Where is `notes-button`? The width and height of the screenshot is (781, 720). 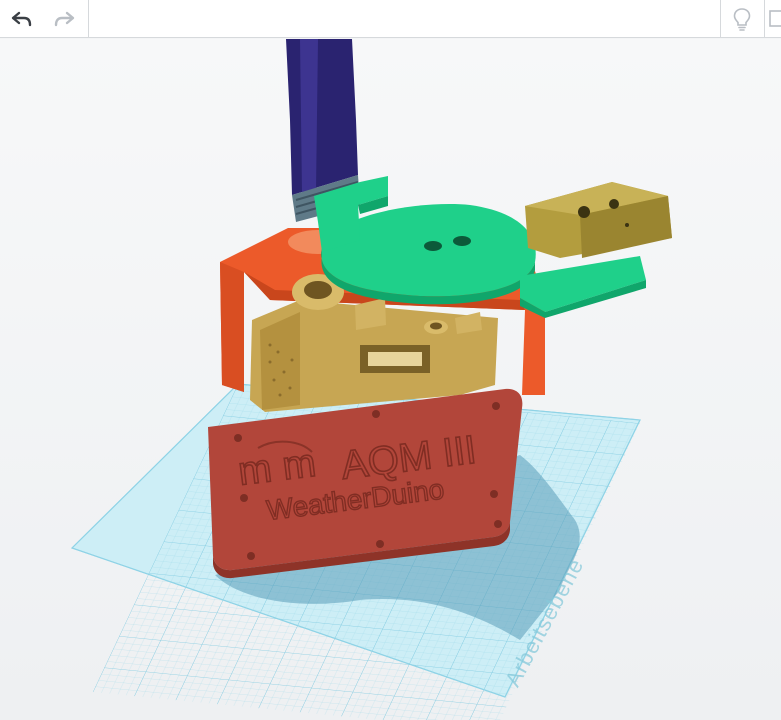
notes-button is located at coordinates (773, 18).